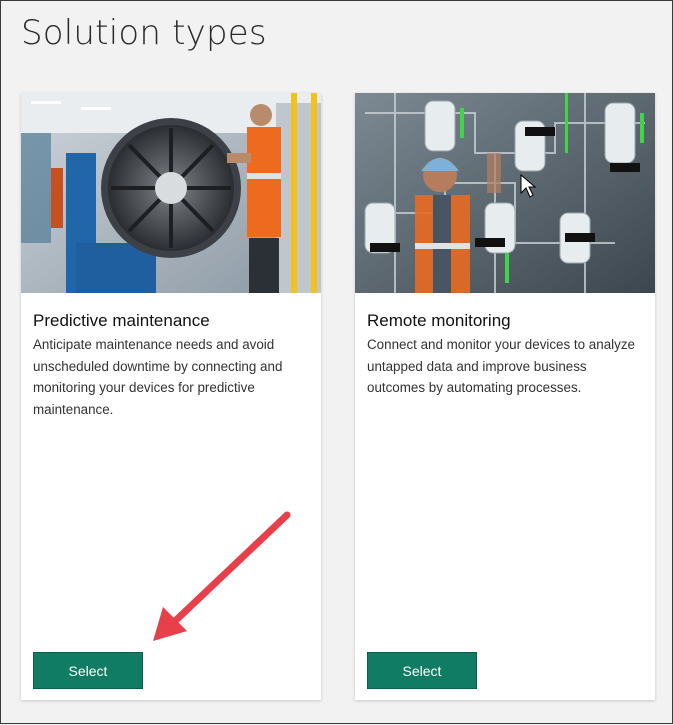 The height and width of the screenshot is (725, 673). Describe the element at coordinates (439, 320) in the screenshot. I see `card-title: Remote monitoring` at that location.